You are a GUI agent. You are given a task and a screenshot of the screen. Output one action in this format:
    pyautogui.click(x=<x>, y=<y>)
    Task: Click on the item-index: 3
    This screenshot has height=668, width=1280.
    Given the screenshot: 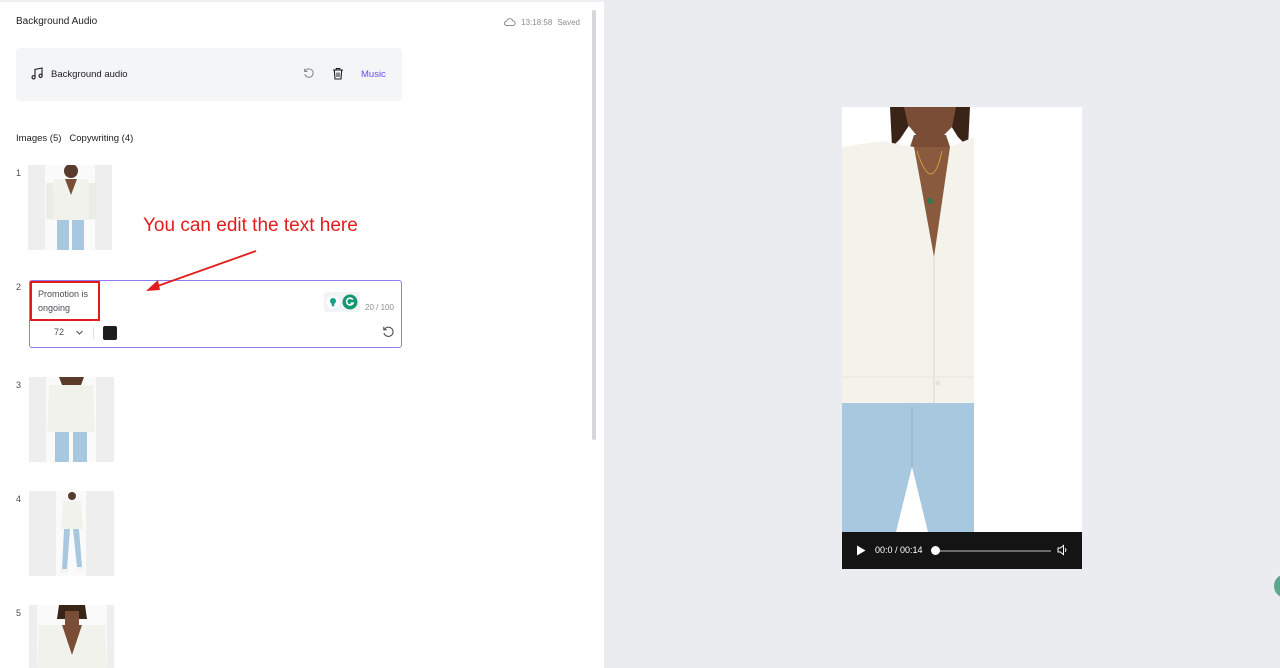 What is the action you would take?
    pyautogui.click(x=19, y=385)
    